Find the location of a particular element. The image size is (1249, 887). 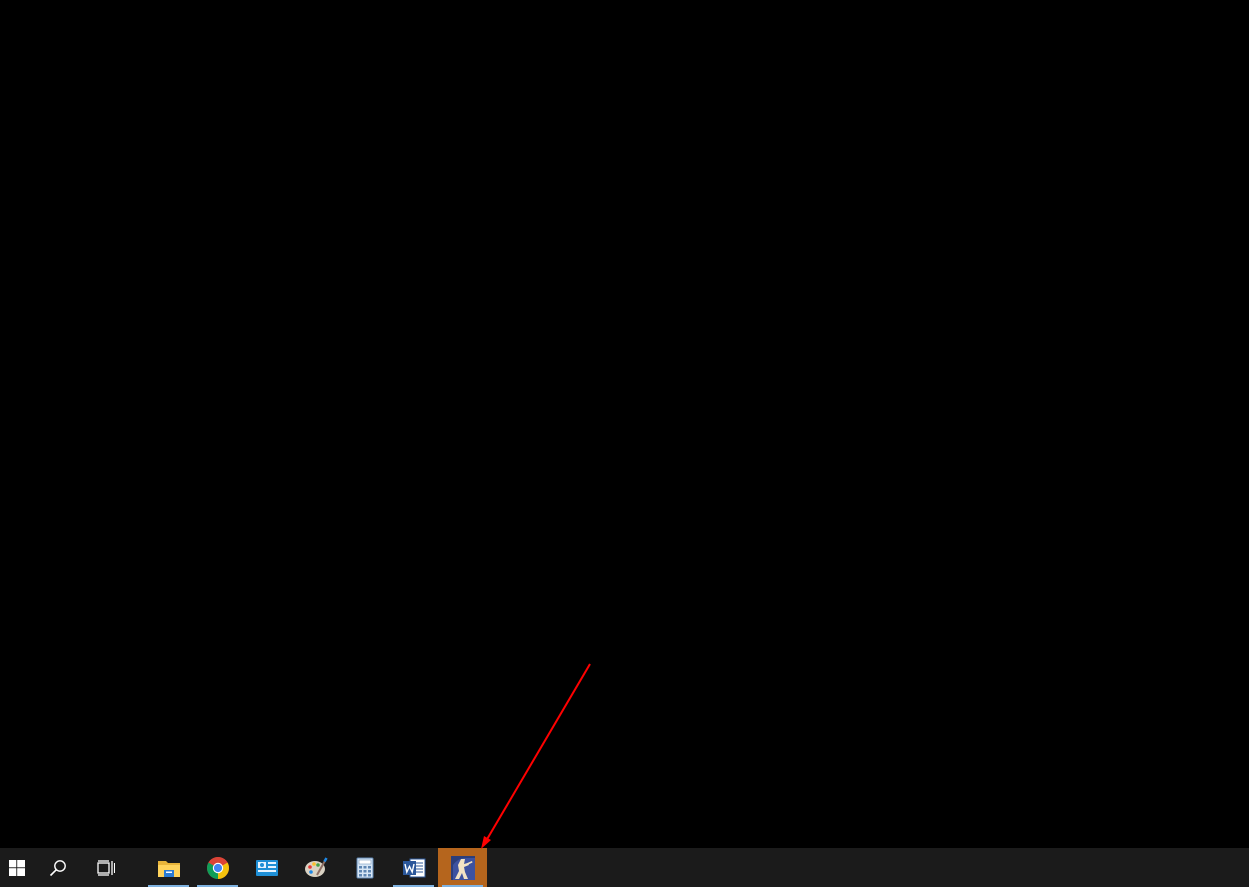

taskbar is located at coordinates (624, 867).